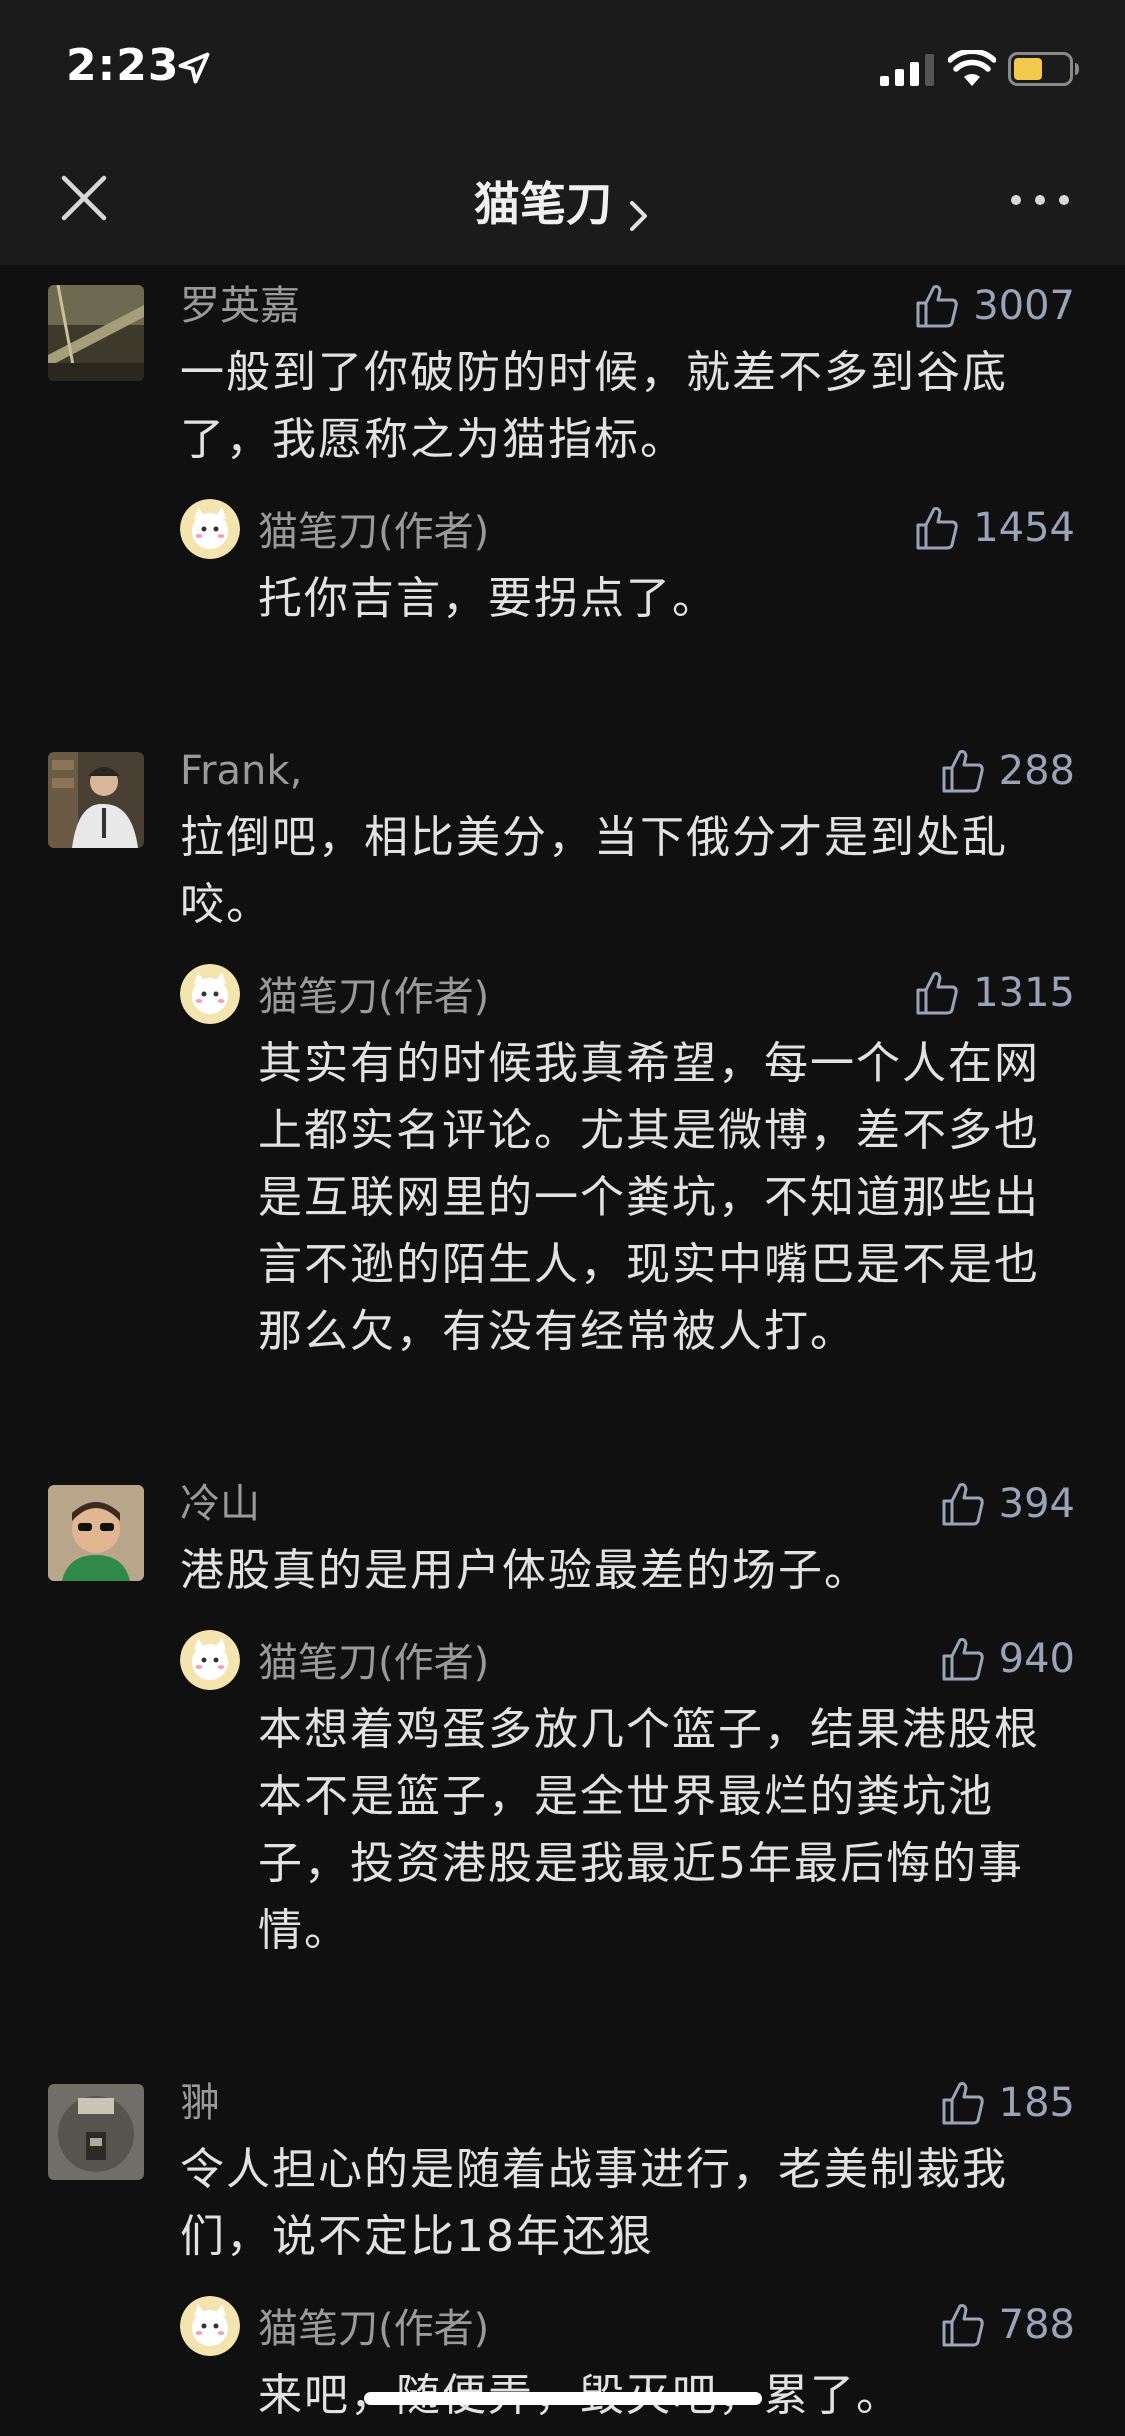 This screenshot has width=1125, height=2436. What do you see at coordinates (666, 532) in the screenshot?
I see `reply-header: 猫笔刀(作者) 1454` at bounding box center [666, 532].